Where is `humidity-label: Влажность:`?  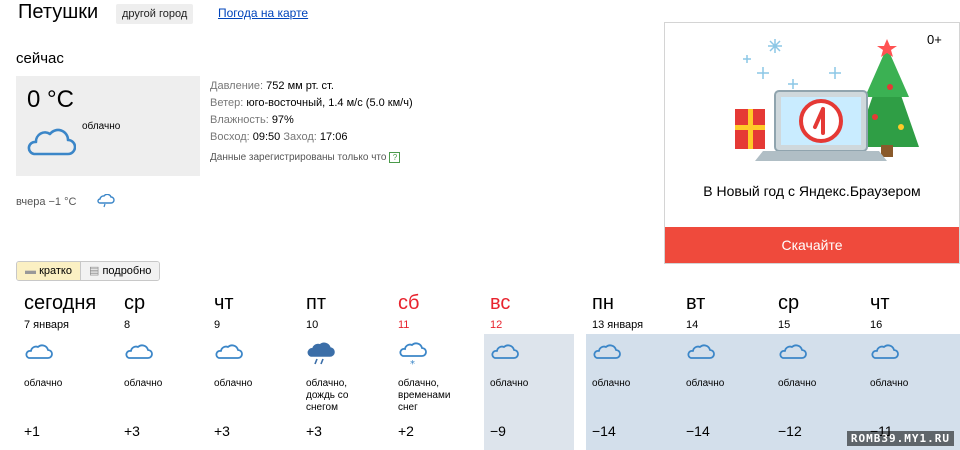 humidity-label: Влажность: is located at coordinates (239, 120).